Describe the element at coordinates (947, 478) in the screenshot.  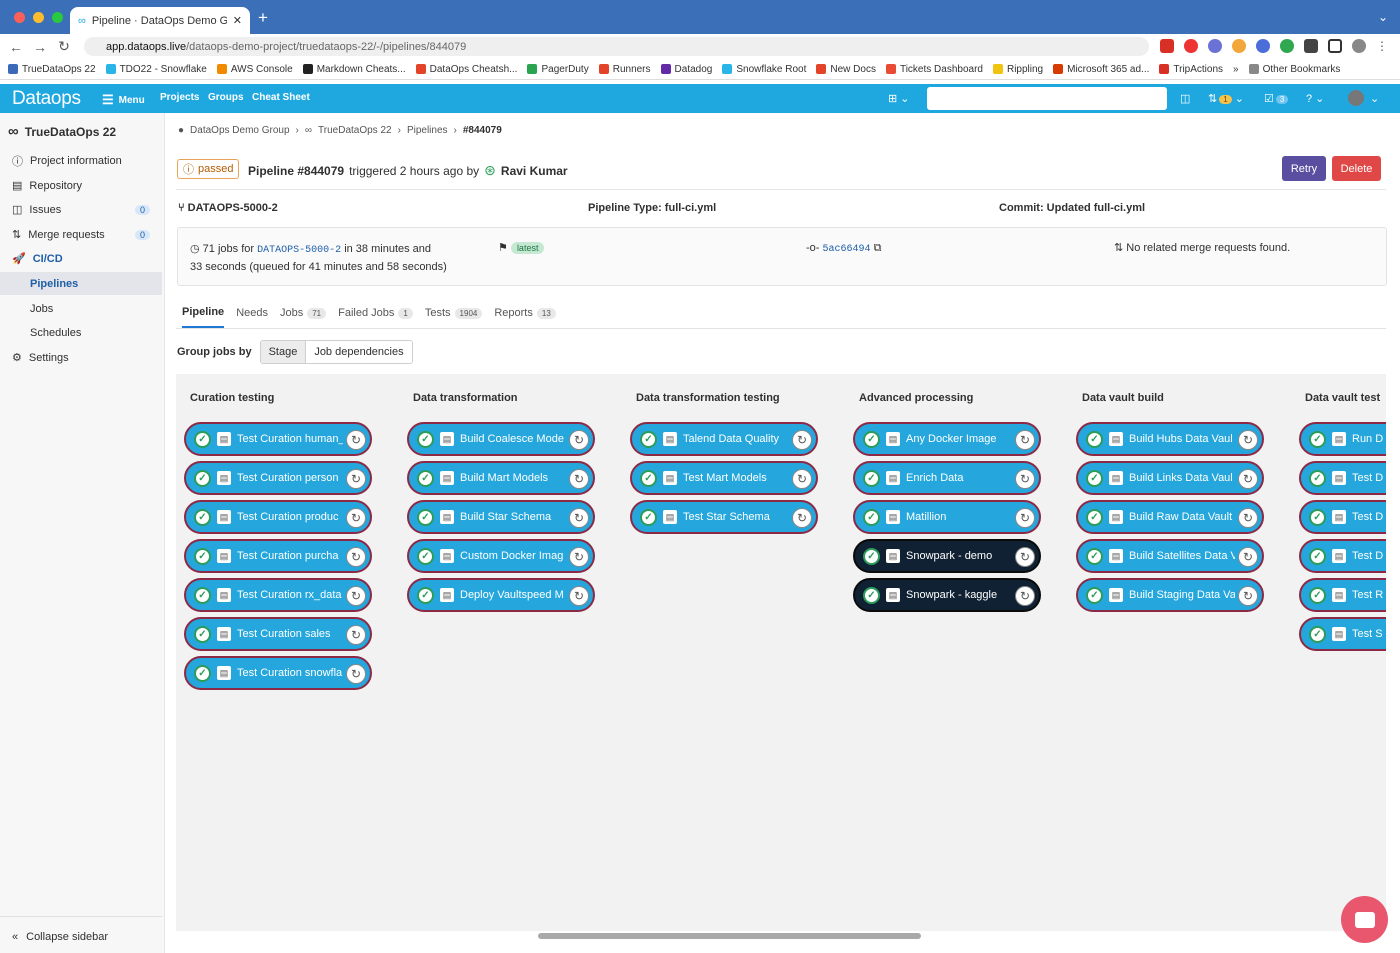
I see `job-pill: ✓ ▤ Enrich Data ↻` at that location.